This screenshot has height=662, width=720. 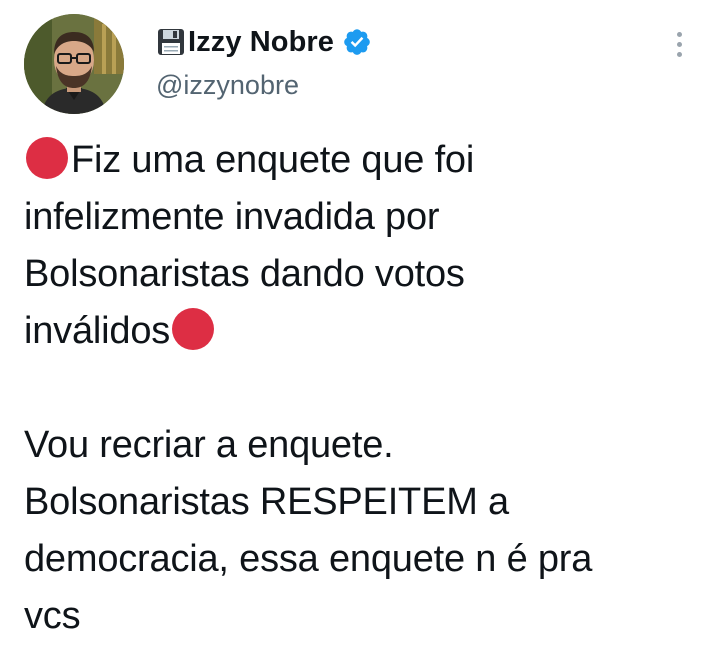 I want to click on tweet-line: Bolsonaristas dando votos, so click(x=244, y=274).